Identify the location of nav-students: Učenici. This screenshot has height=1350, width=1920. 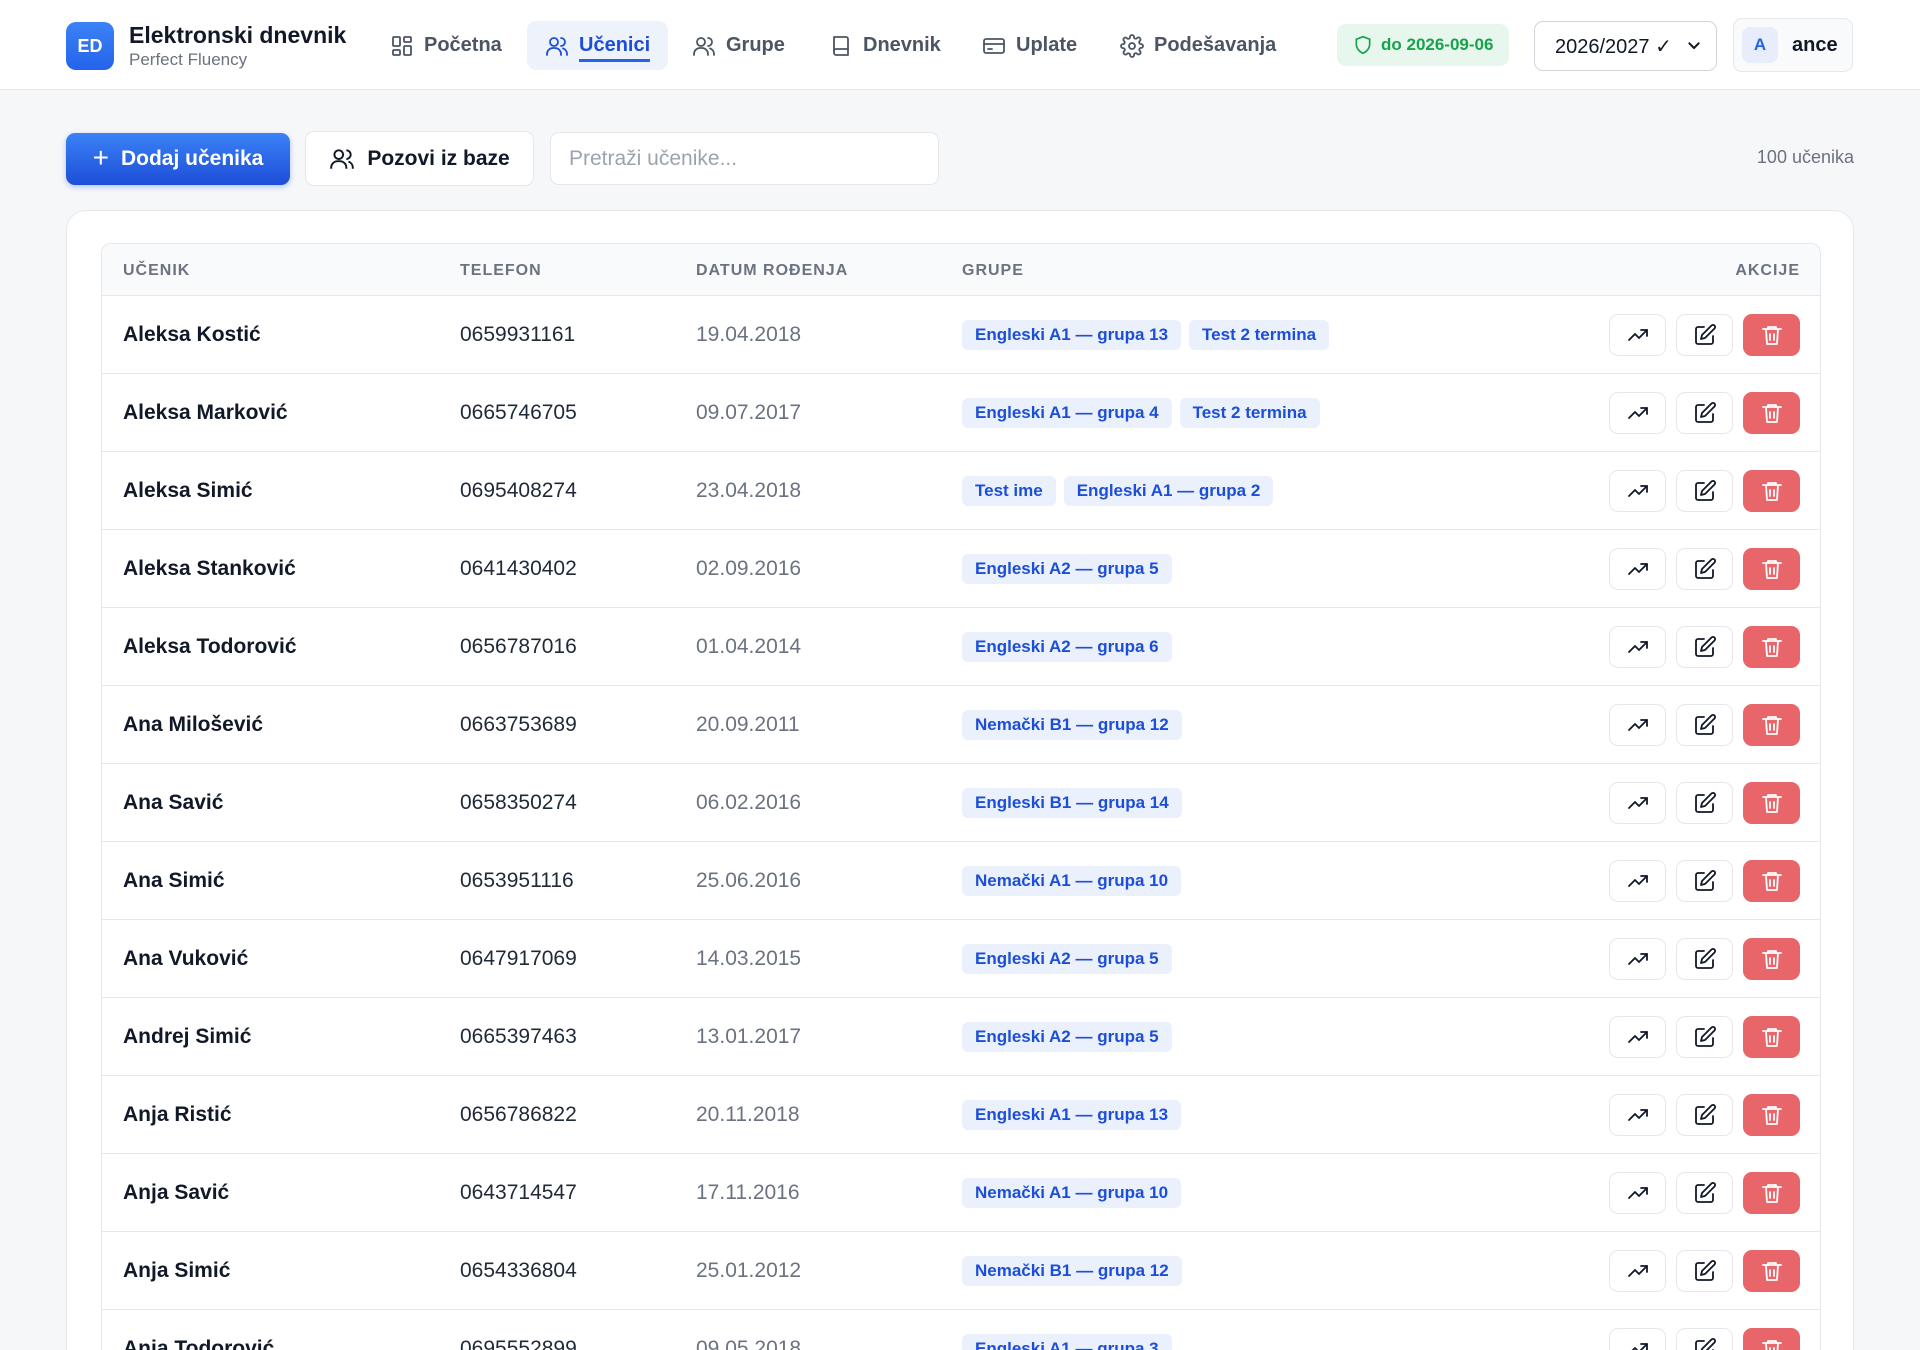
(598, 45).